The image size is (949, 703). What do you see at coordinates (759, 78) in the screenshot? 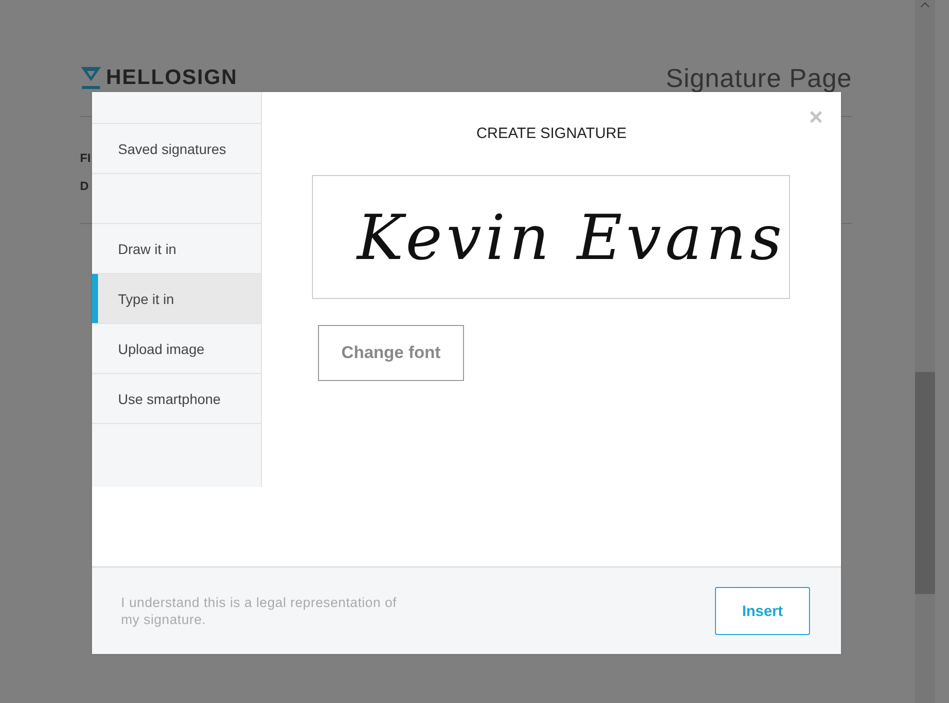
I see `page-title: Signature Page` at bounding box center [759, 78].